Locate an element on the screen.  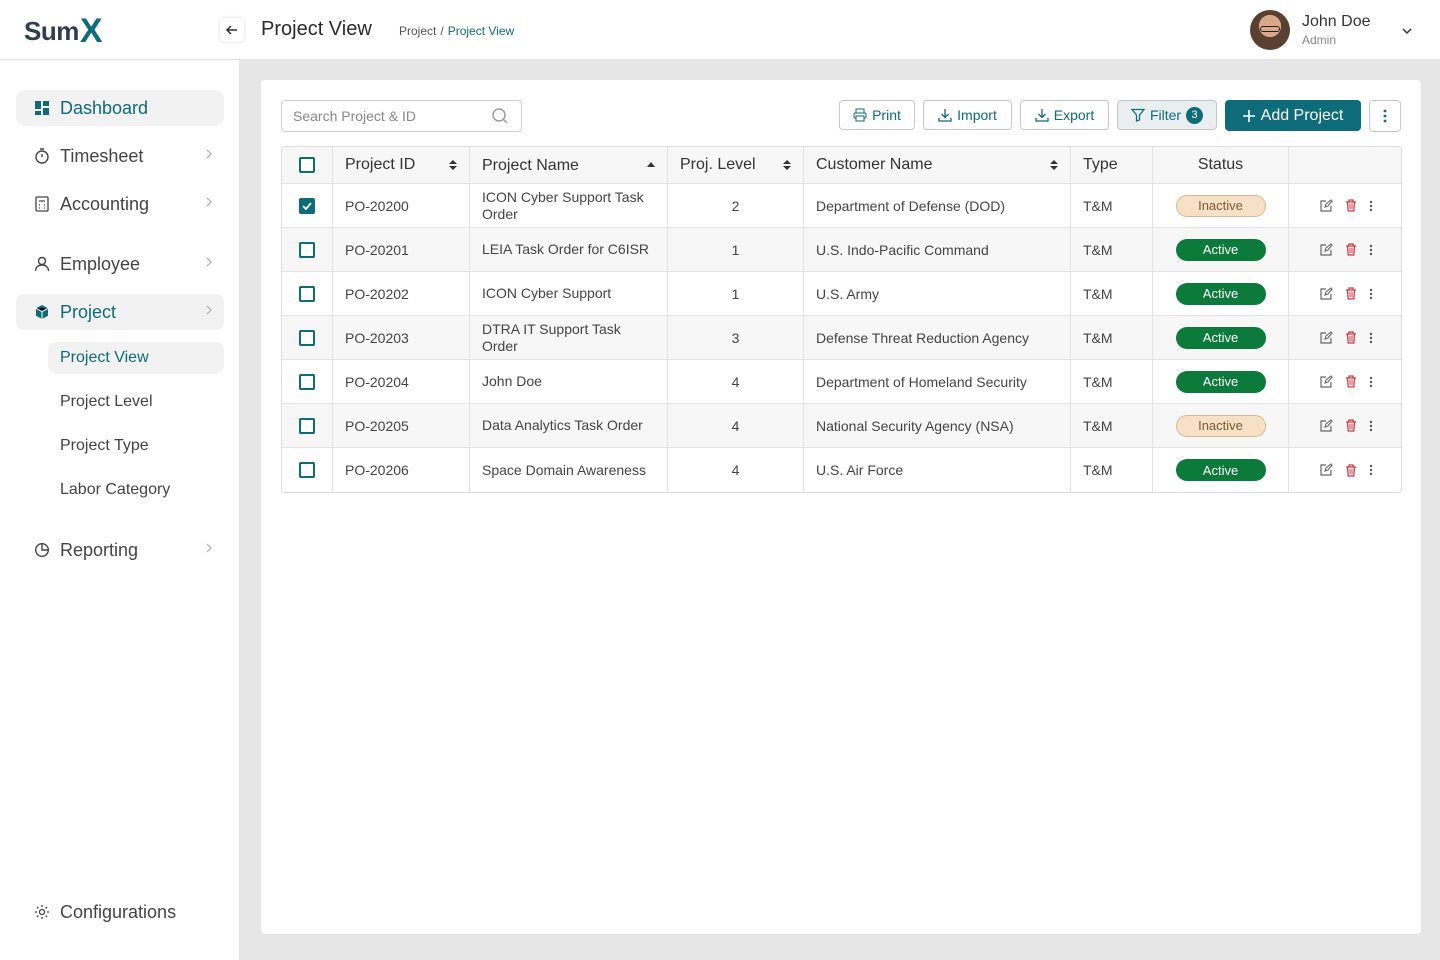
search-input is located at coordinates (401, 116).